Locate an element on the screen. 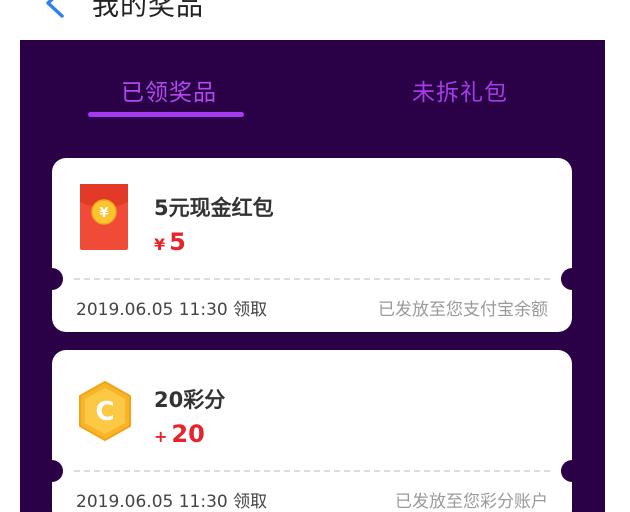 This screenshot has width=630, height=512. delivery-status: 已发放至您彩分账户 is located at coordinates (471, 502).